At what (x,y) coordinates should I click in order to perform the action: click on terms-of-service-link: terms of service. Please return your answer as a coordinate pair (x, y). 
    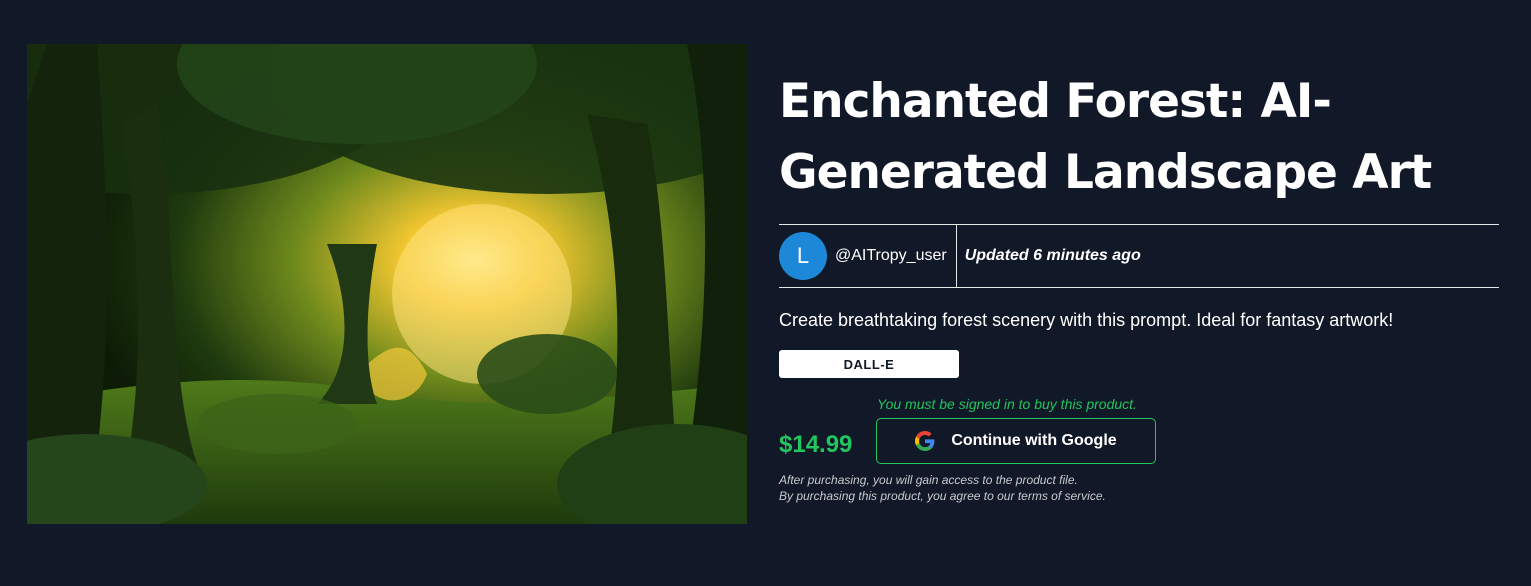
    Looking at the image, I should click on (1060, 496).